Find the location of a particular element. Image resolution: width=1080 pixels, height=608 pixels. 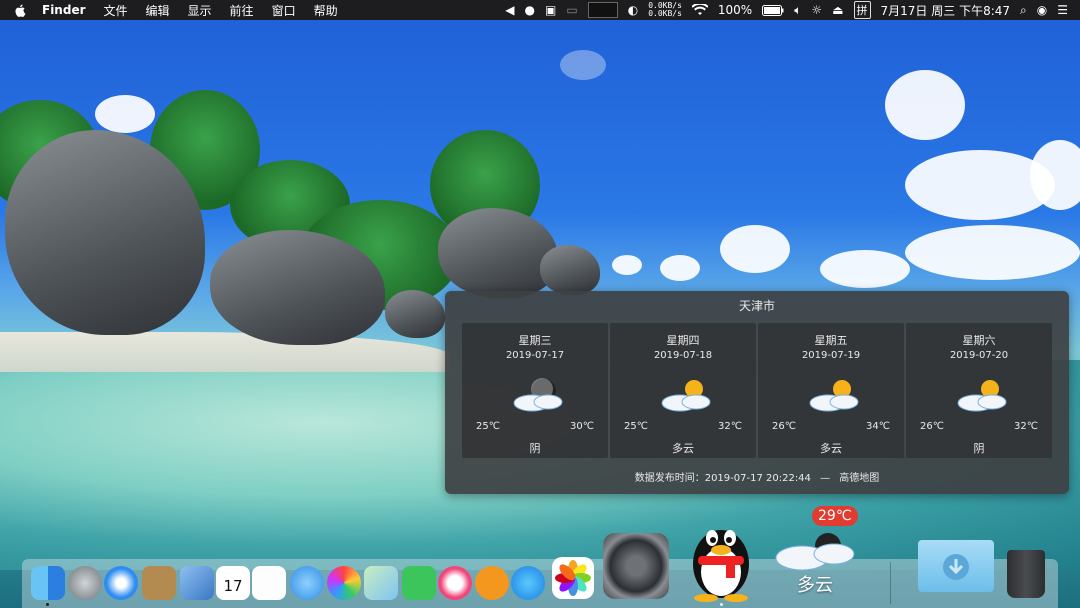

cpu-monitor-icon is located at coordinates (602, 10).